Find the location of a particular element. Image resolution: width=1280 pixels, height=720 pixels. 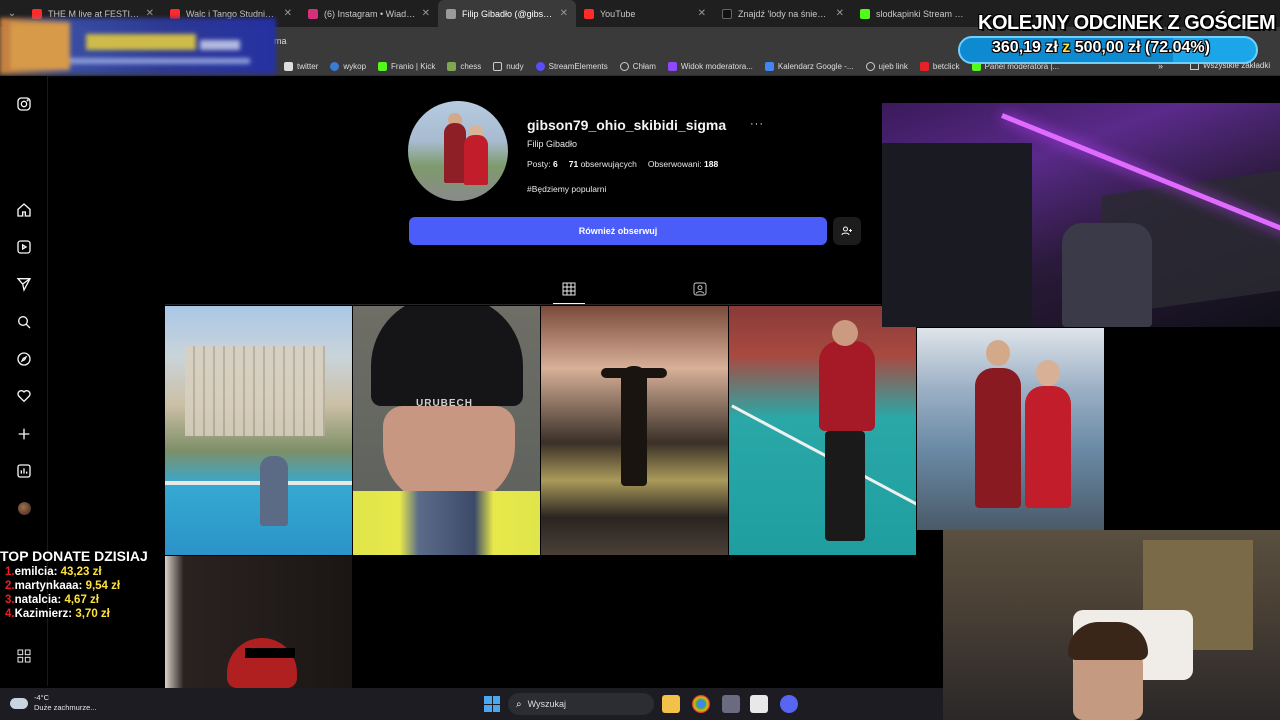

browser-tab: YouTube ✕ is located at coordinates (645, 13).